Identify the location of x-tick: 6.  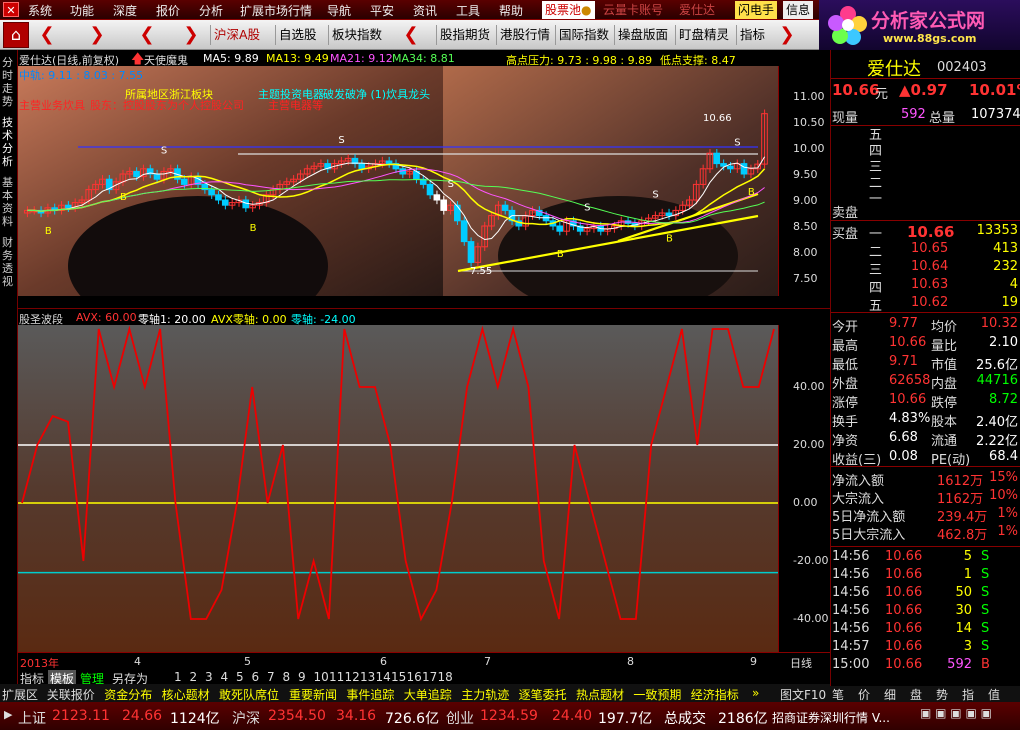
(383, 661).